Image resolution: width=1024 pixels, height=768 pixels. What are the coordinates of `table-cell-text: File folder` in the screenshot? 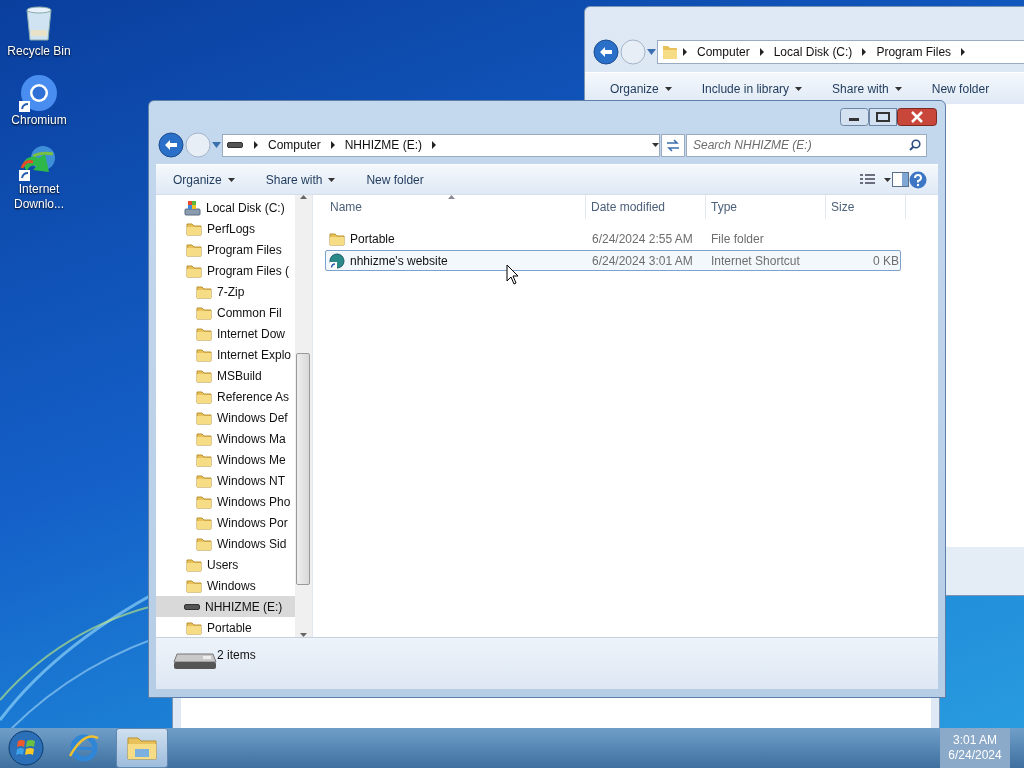 It's located at (737, 239).